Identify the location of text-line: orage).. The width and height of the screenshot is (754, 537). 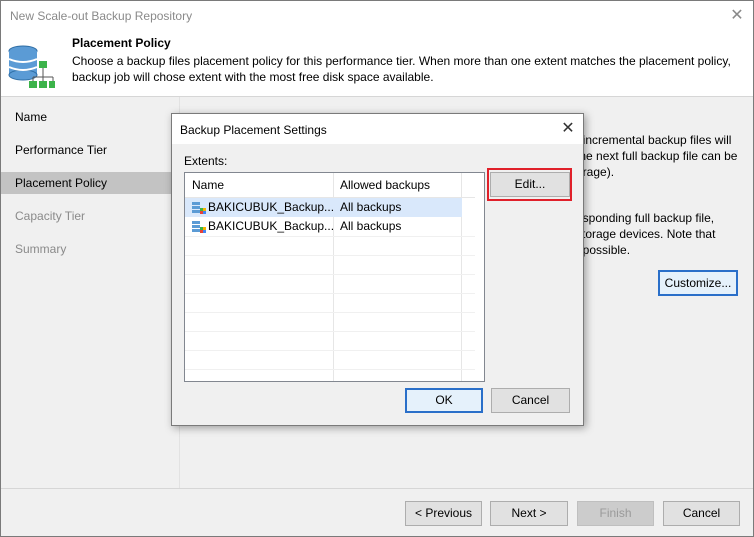
(595, 172).